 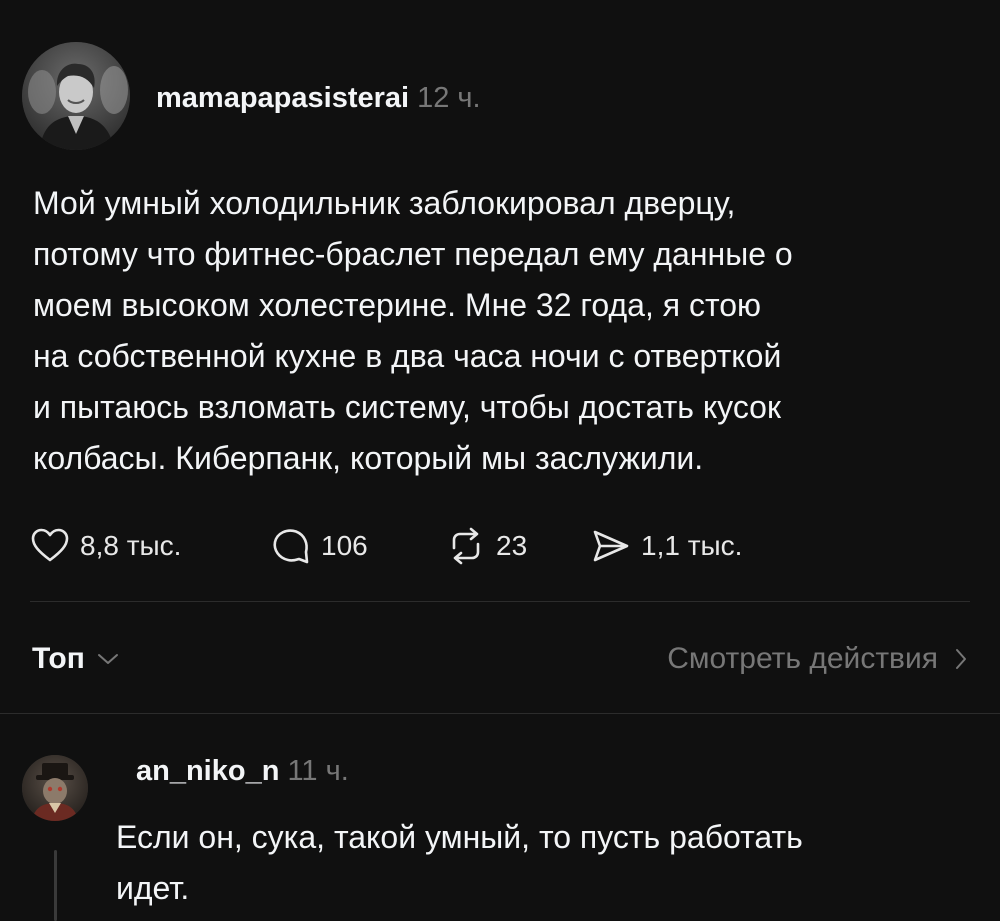 I want to click on author-username: mamapapasisterai, so click(x=282, y=98).